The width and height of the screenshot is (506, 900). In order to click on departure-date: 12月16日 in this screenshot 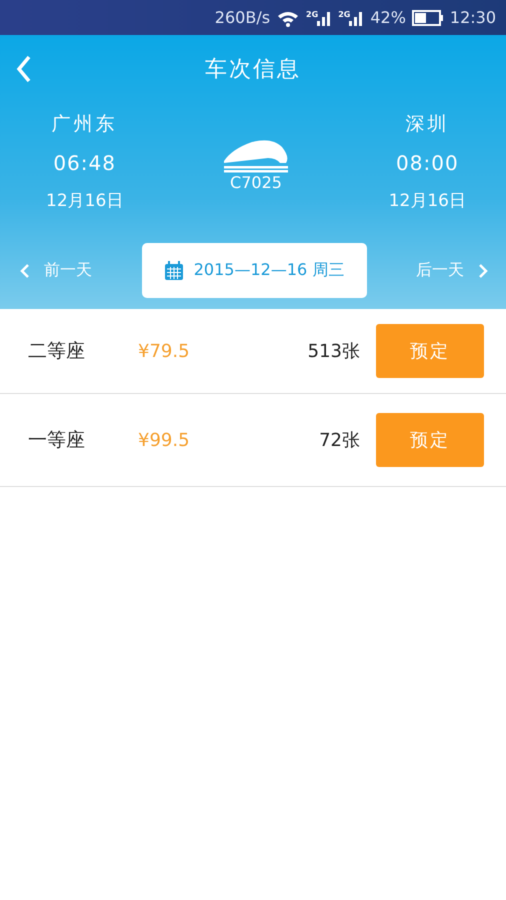, I will do `click(85, 201)`.